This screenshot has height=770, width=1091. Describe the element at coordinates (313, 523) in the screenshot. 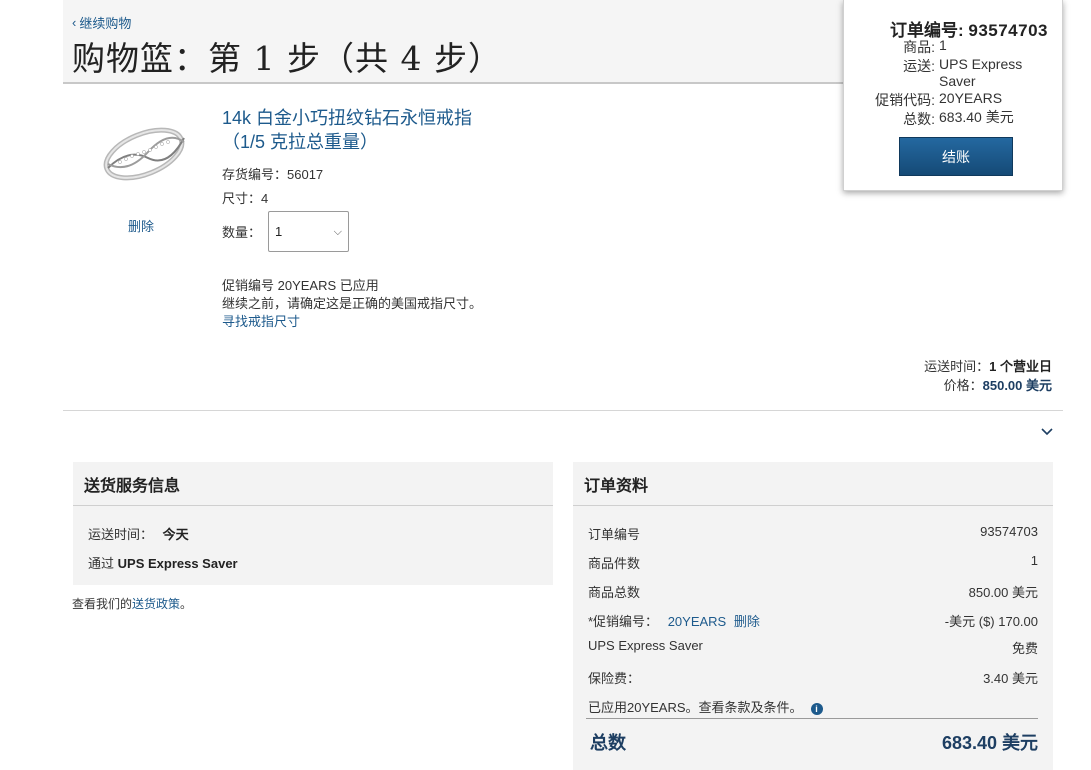

I see `shipping-info-panel: 送货服务信息 运送时间： 今天 通过 UPS Express Saver` at that location.